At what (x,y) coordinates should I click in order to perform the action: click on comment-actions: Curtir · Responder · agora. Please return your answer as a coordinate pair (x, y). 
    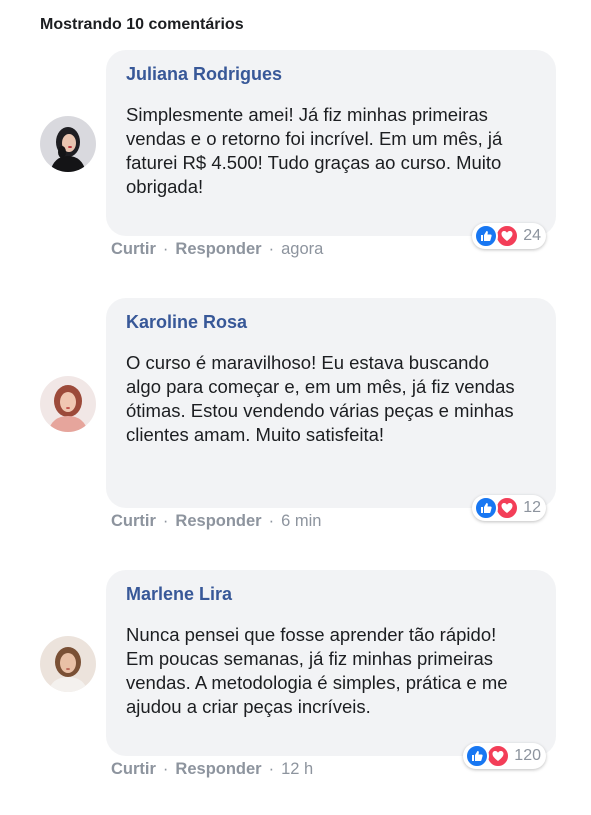
    Looking at the image, I should click on (217, 249).